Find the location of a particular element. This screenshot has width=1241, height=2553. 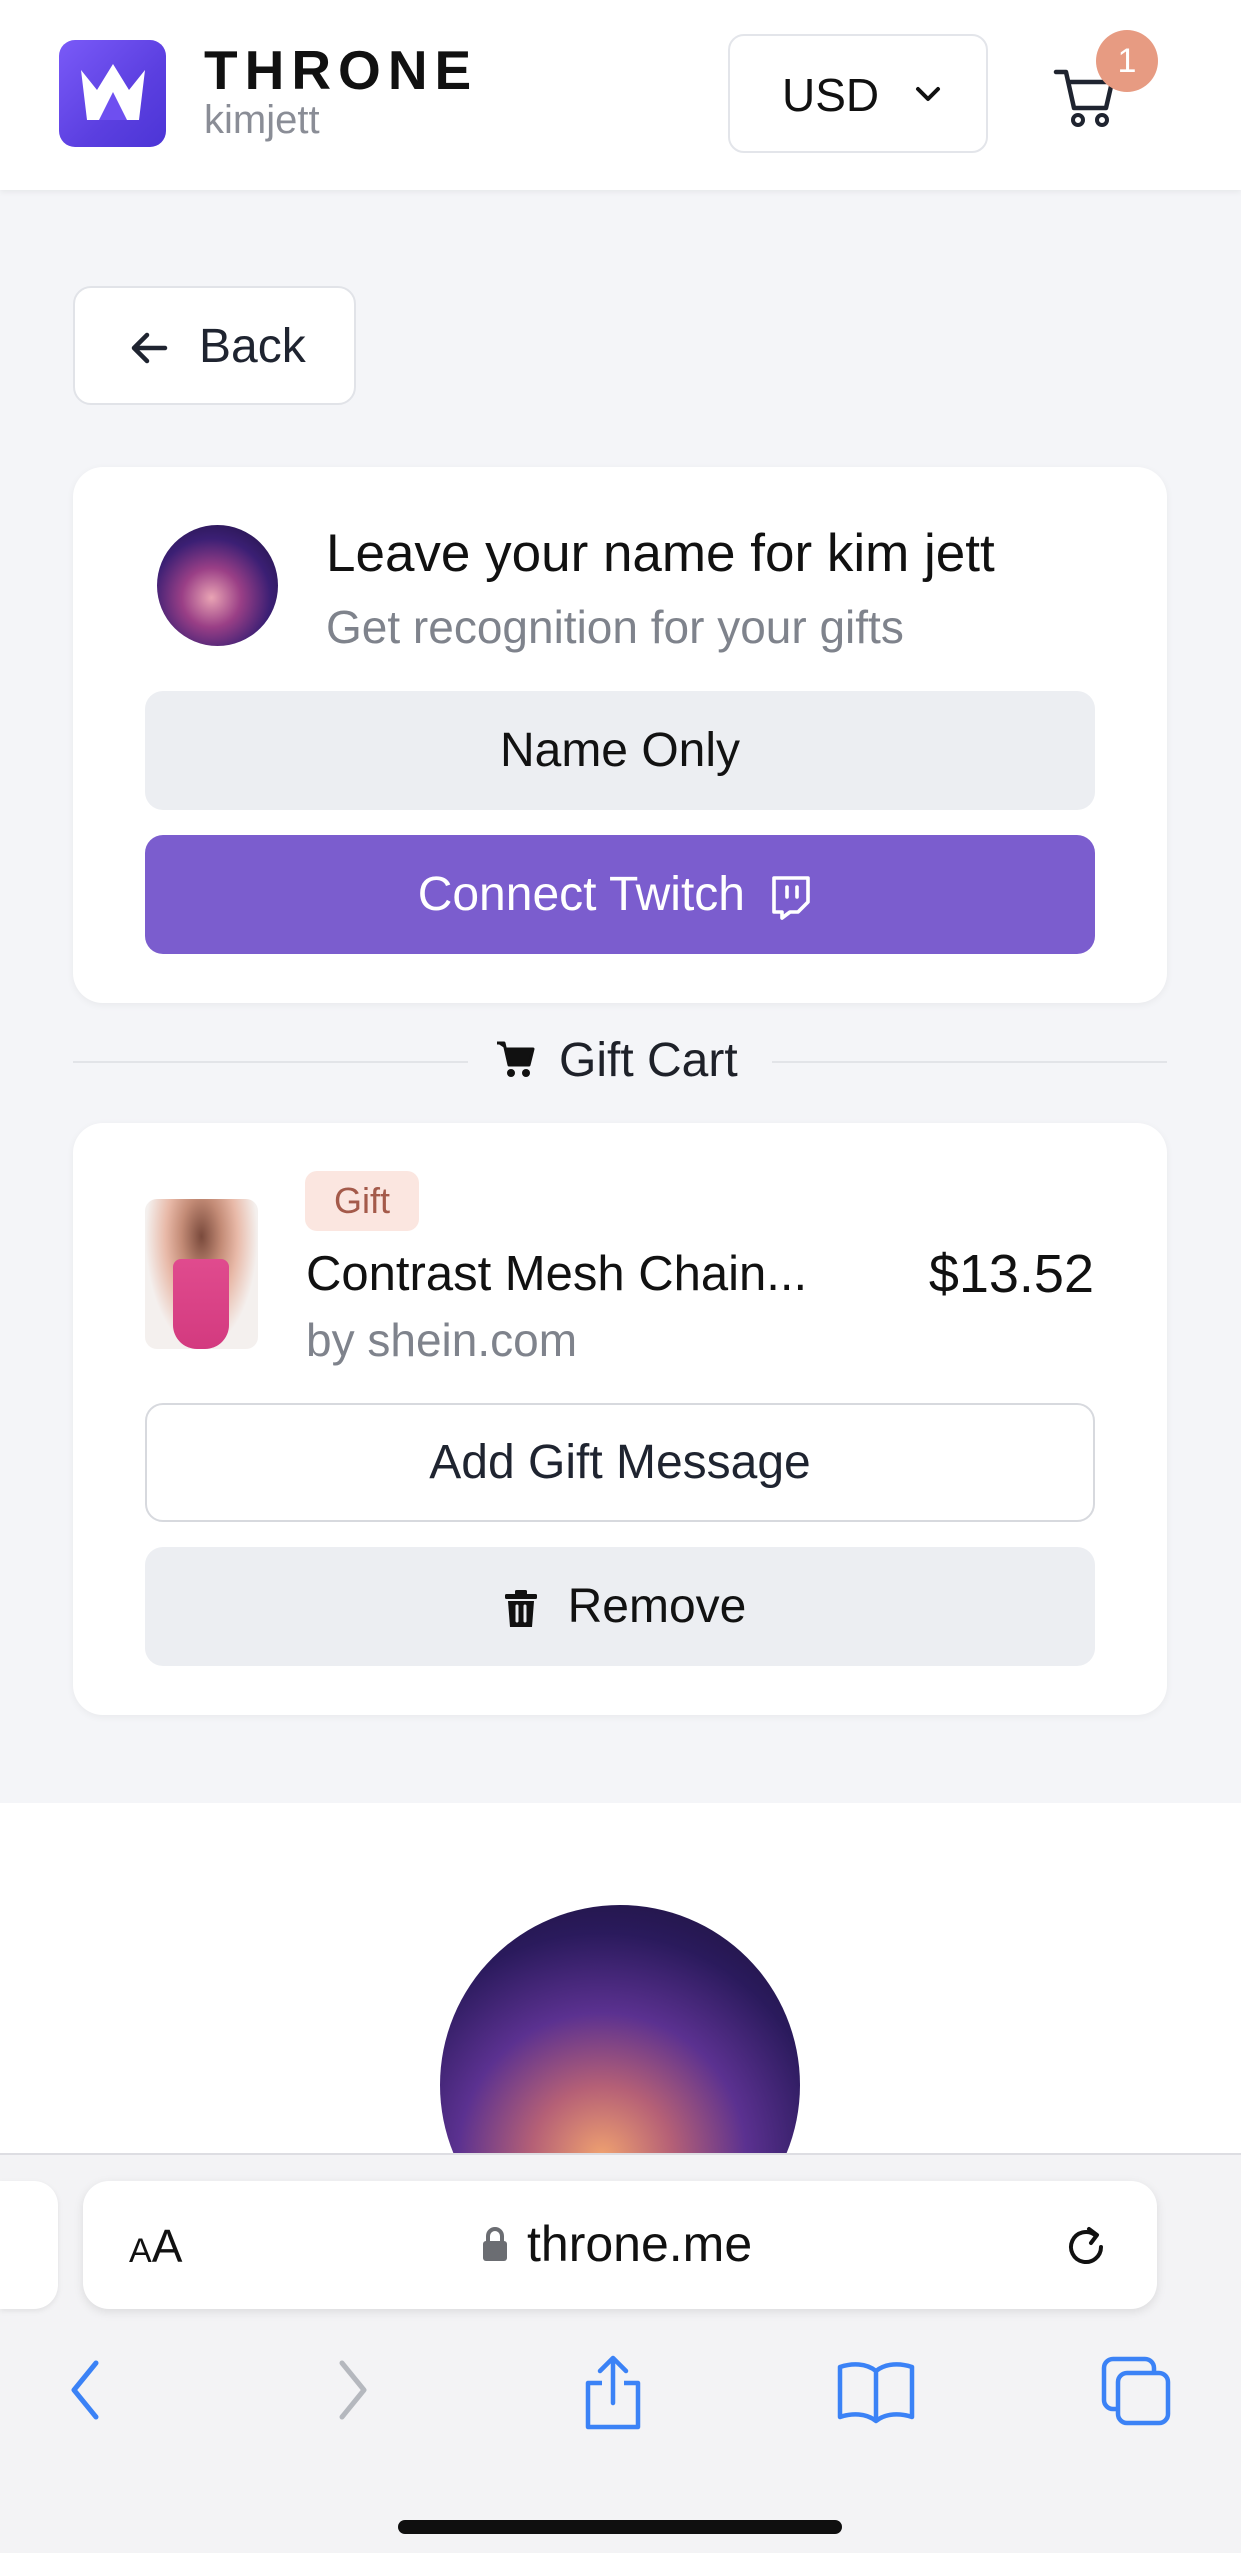

text-size-button: AA is located at coordinates (155, 2246).